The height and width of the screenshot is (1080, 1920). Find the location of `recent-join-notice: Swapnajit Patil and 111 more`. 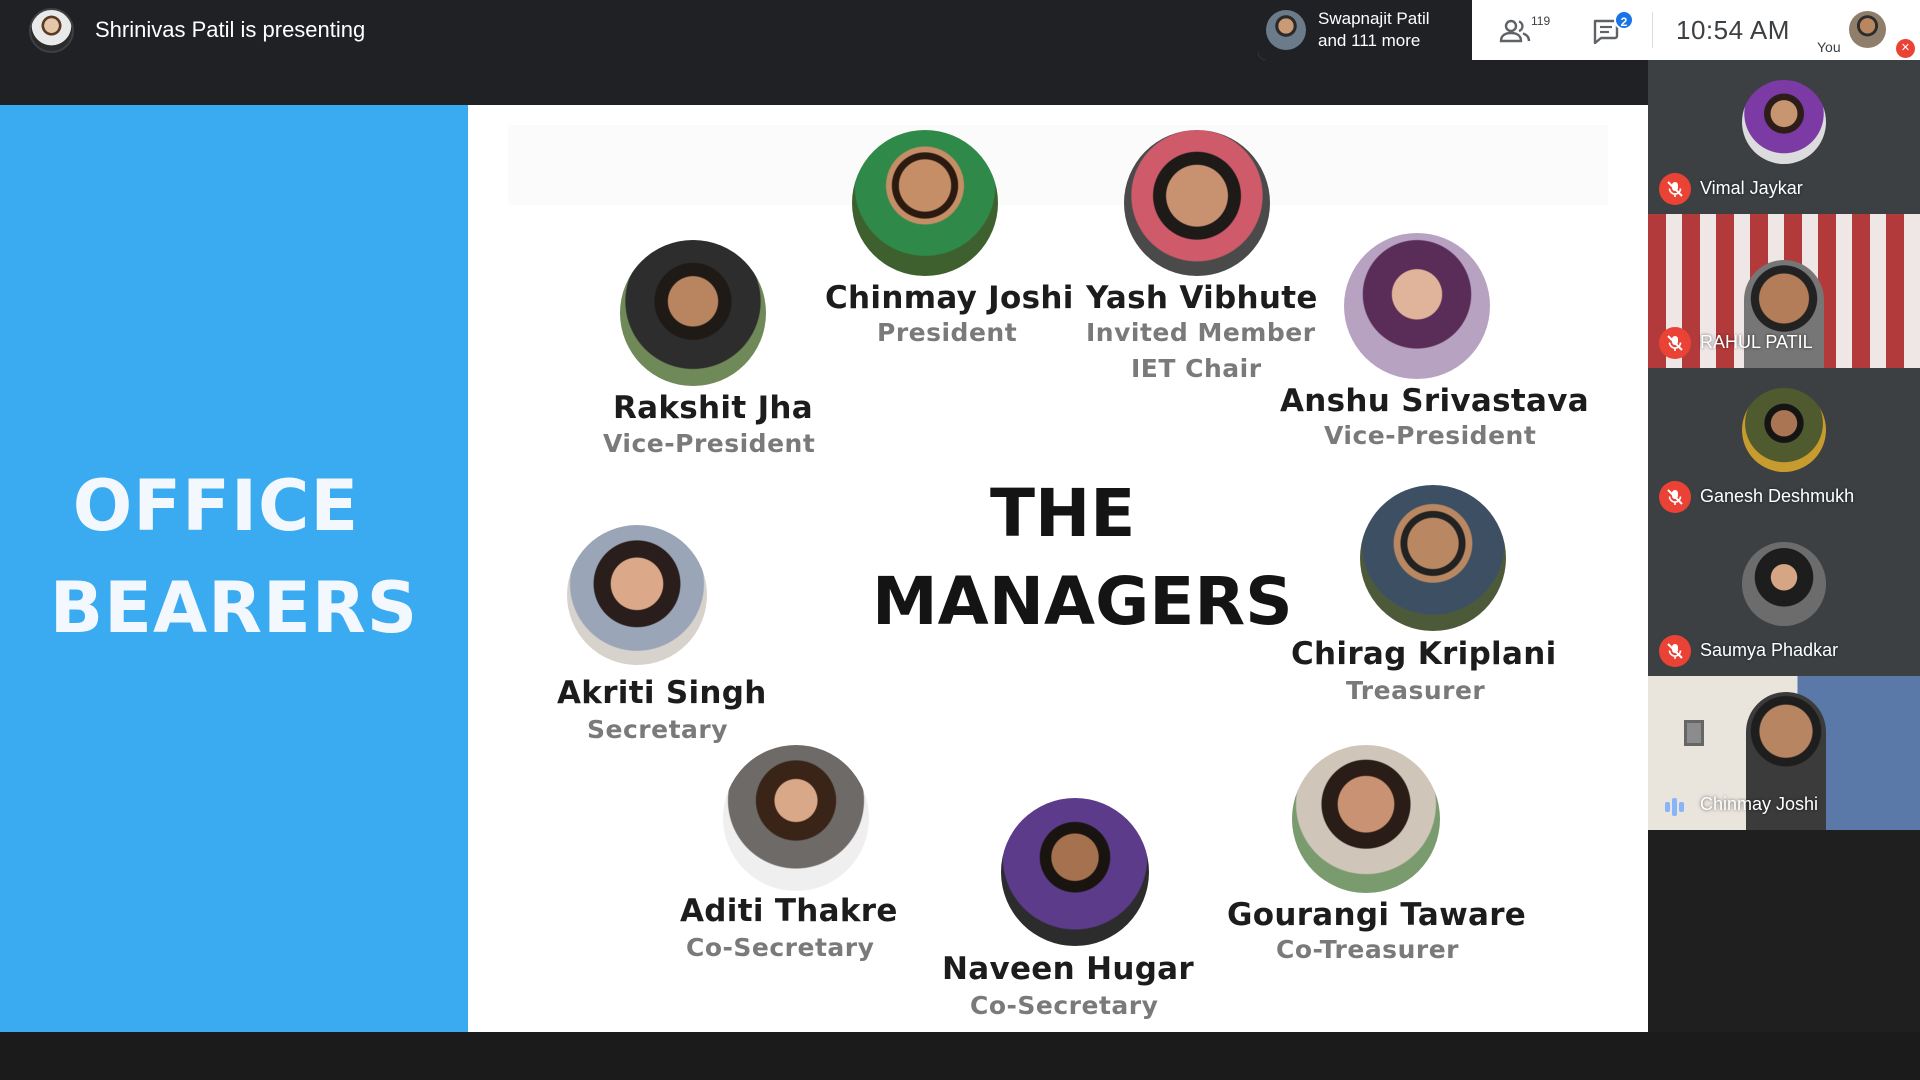

recent-join-notice: Swapnajit Patil and 111 more is located at coordinates (1365, 30).